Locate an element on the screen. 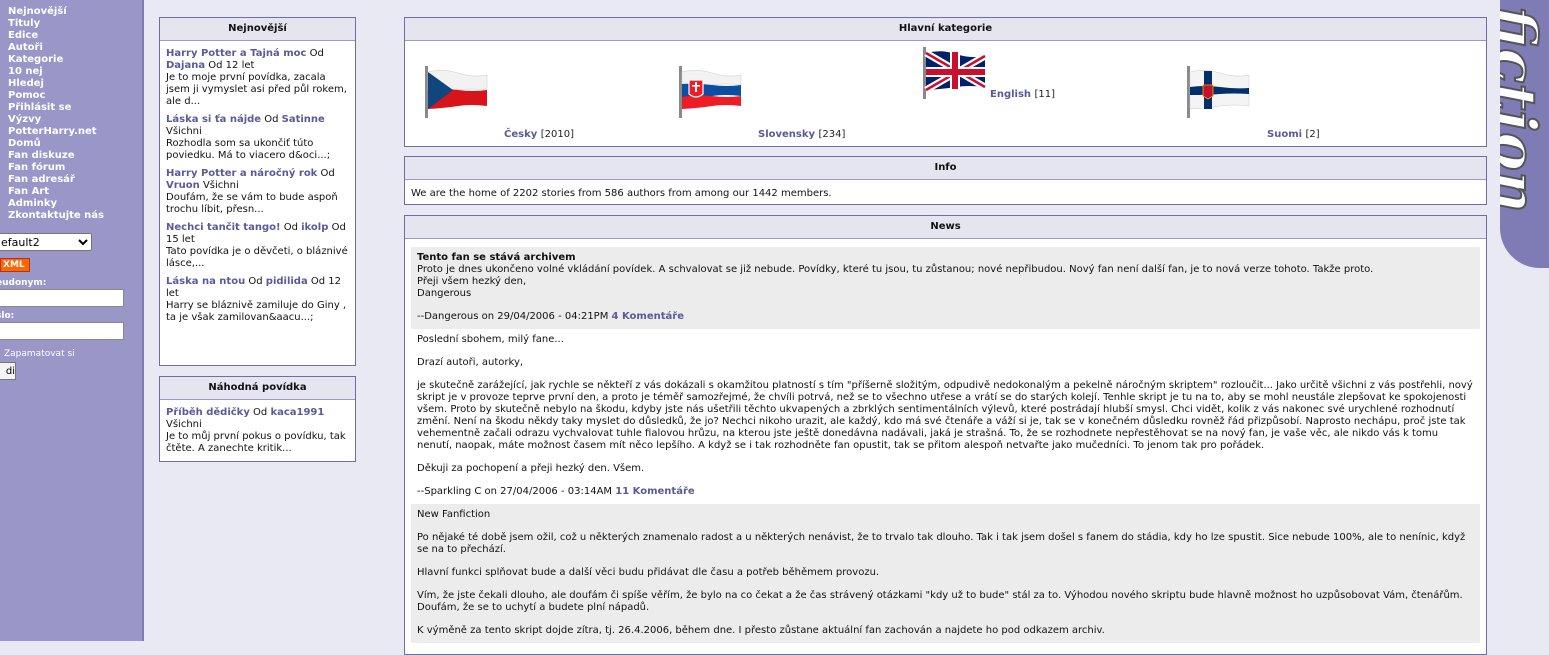 The image size is (1549, 655). nav-link-login: Přihlásit se is located at coordinates (39, 107).